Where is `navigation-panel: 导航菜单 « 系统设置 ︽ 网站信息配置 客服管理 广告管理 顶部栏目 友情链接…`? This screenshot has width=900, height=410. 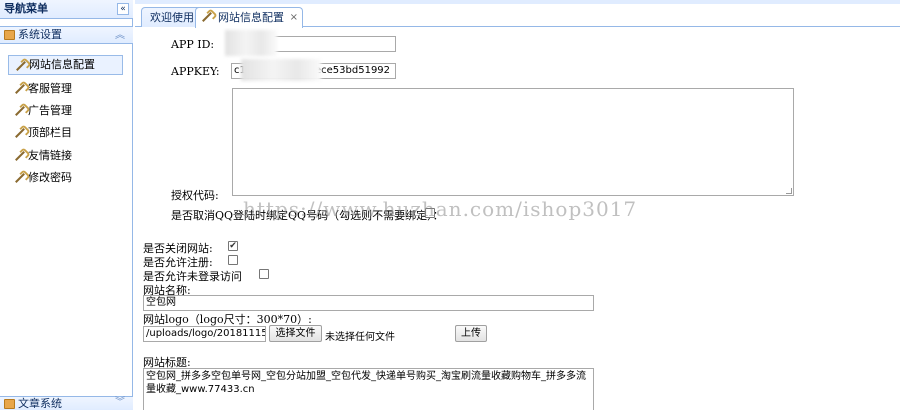
navigation-panel: 导航菜单 « 系统设置 ︽ 网站信息配置 客服管理 广告管理 顶部栏目 友情链接… is located at coordinates (66, 205).